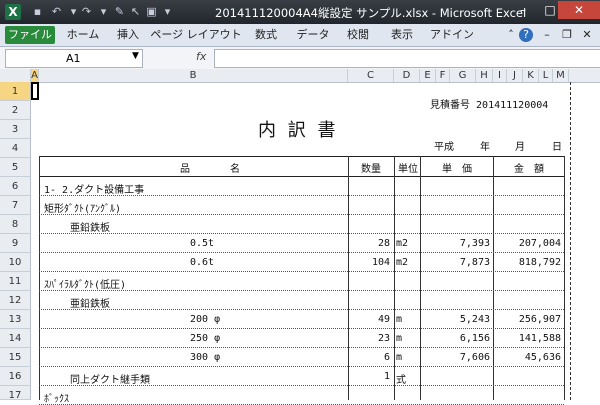 The height and width of the screenshot is (405, 600). I want to click on active-cell-a1, so click(35, 91).